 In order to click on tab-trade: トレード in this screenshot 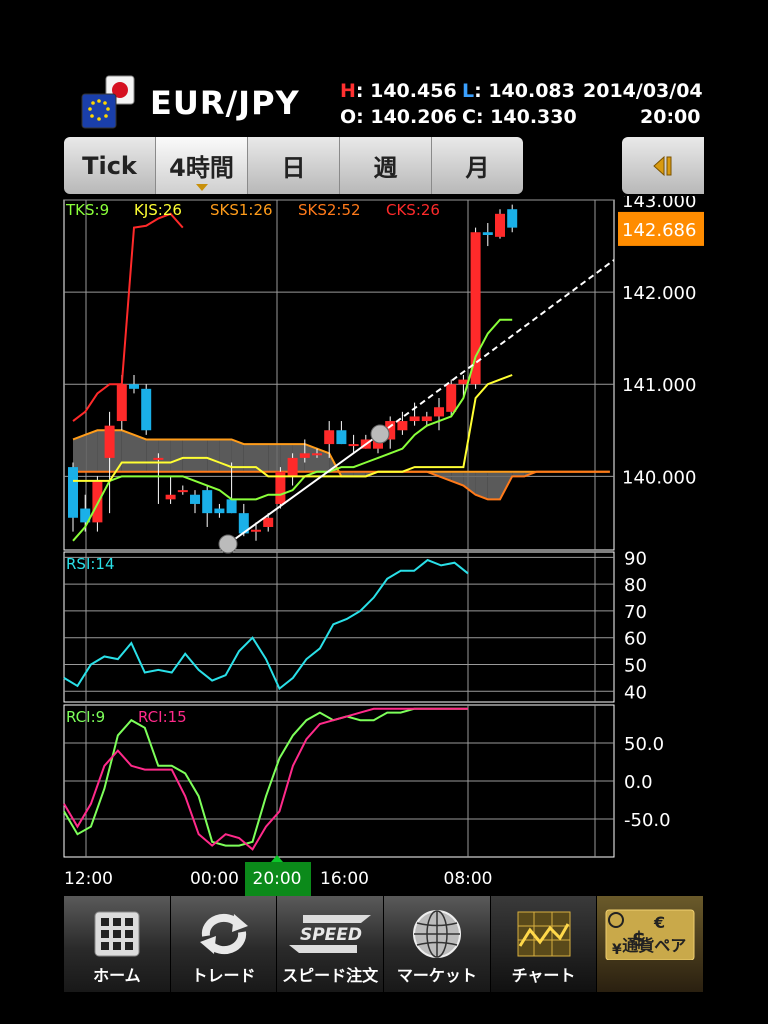, I will do `click(224, 944)`.